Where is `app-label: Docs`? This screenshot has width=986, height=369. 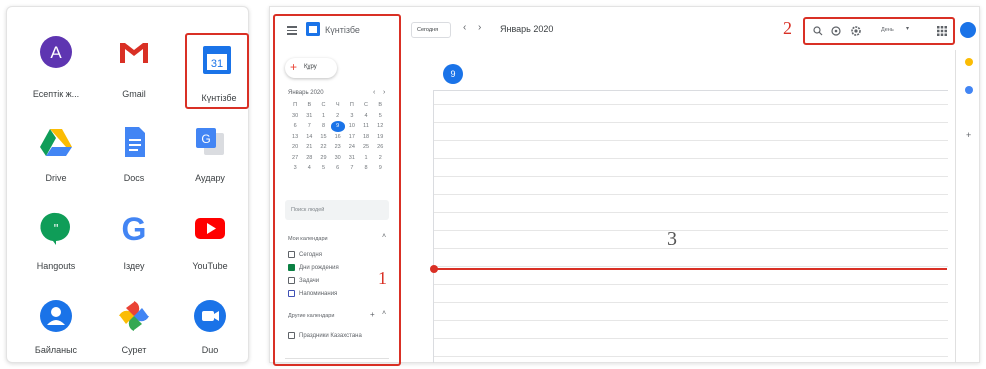
app-label: Docs is located at coordinates (134, 178).